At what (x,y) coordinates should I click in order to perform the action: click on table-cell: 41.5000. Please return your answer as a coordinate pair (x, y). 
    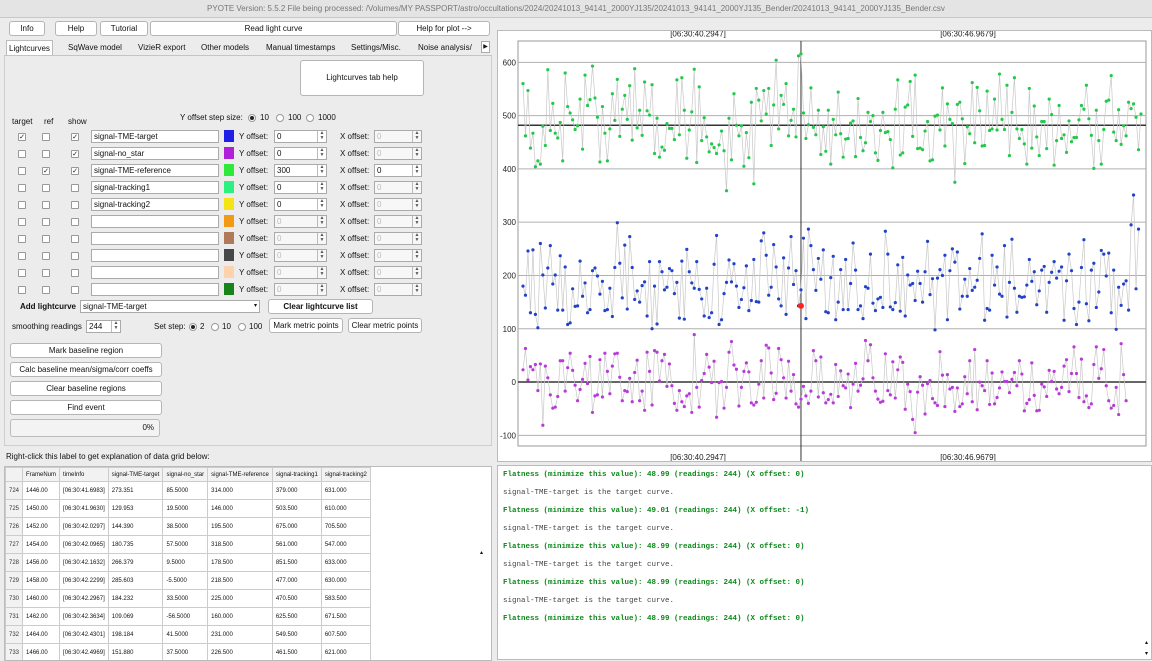
    Looking at the image, I should click on (185, 634).